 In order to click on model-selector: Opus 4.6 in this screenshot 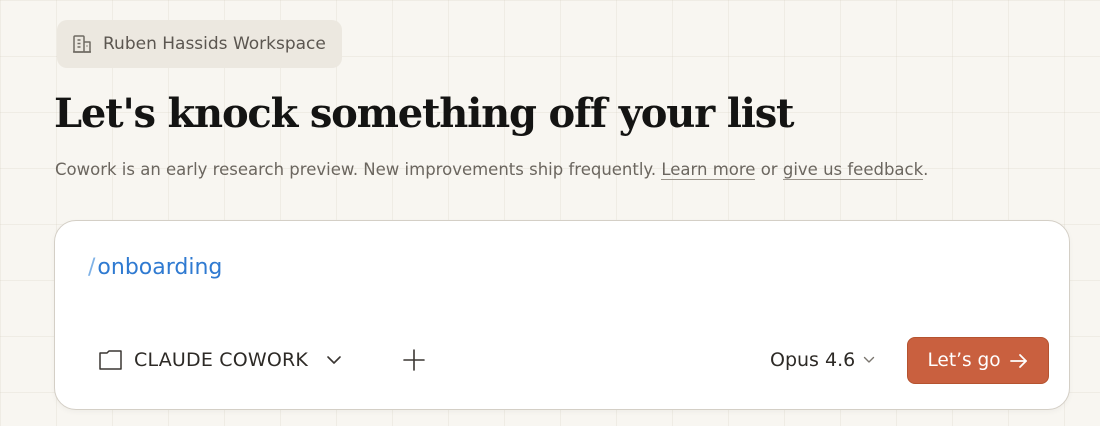, I will do `click(822, 360)`.